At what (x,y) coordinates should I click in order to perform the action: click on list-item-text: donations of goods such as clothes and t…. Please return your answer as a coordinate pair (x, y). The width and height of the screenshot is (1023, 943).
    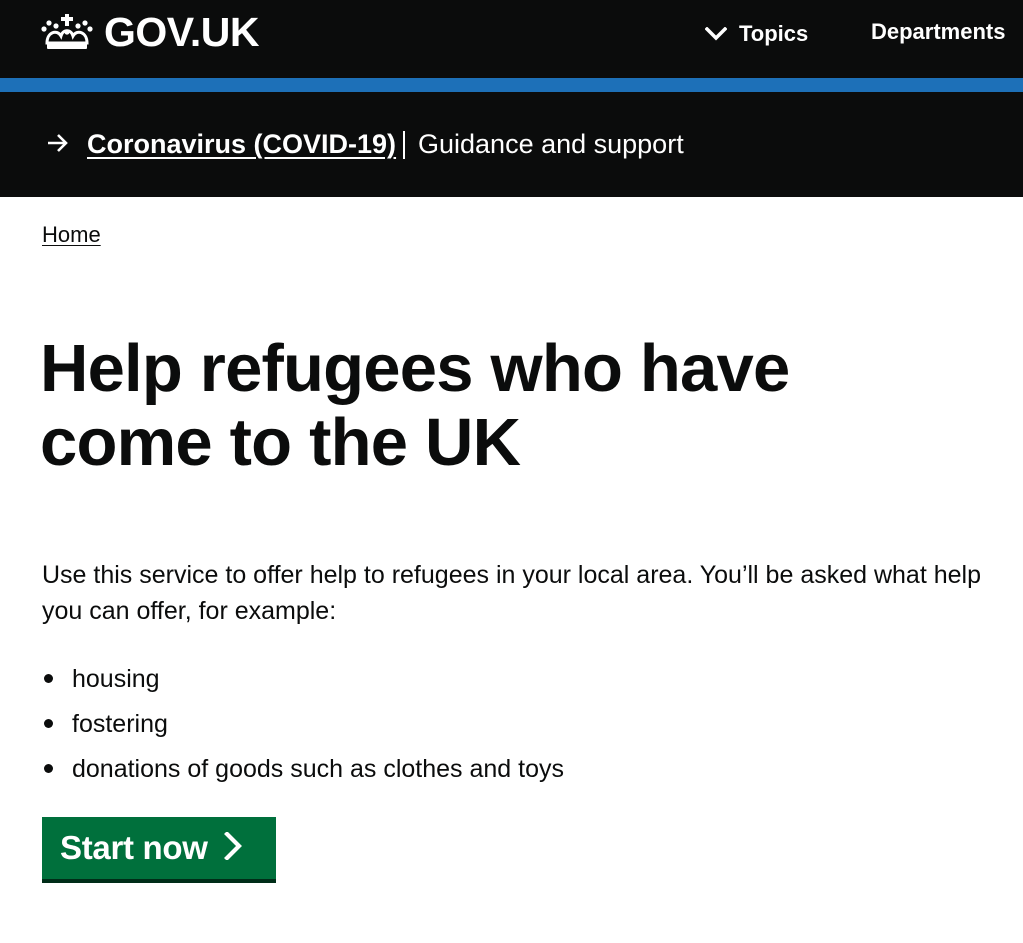
    Looking at the image, I should click on (318, 769).